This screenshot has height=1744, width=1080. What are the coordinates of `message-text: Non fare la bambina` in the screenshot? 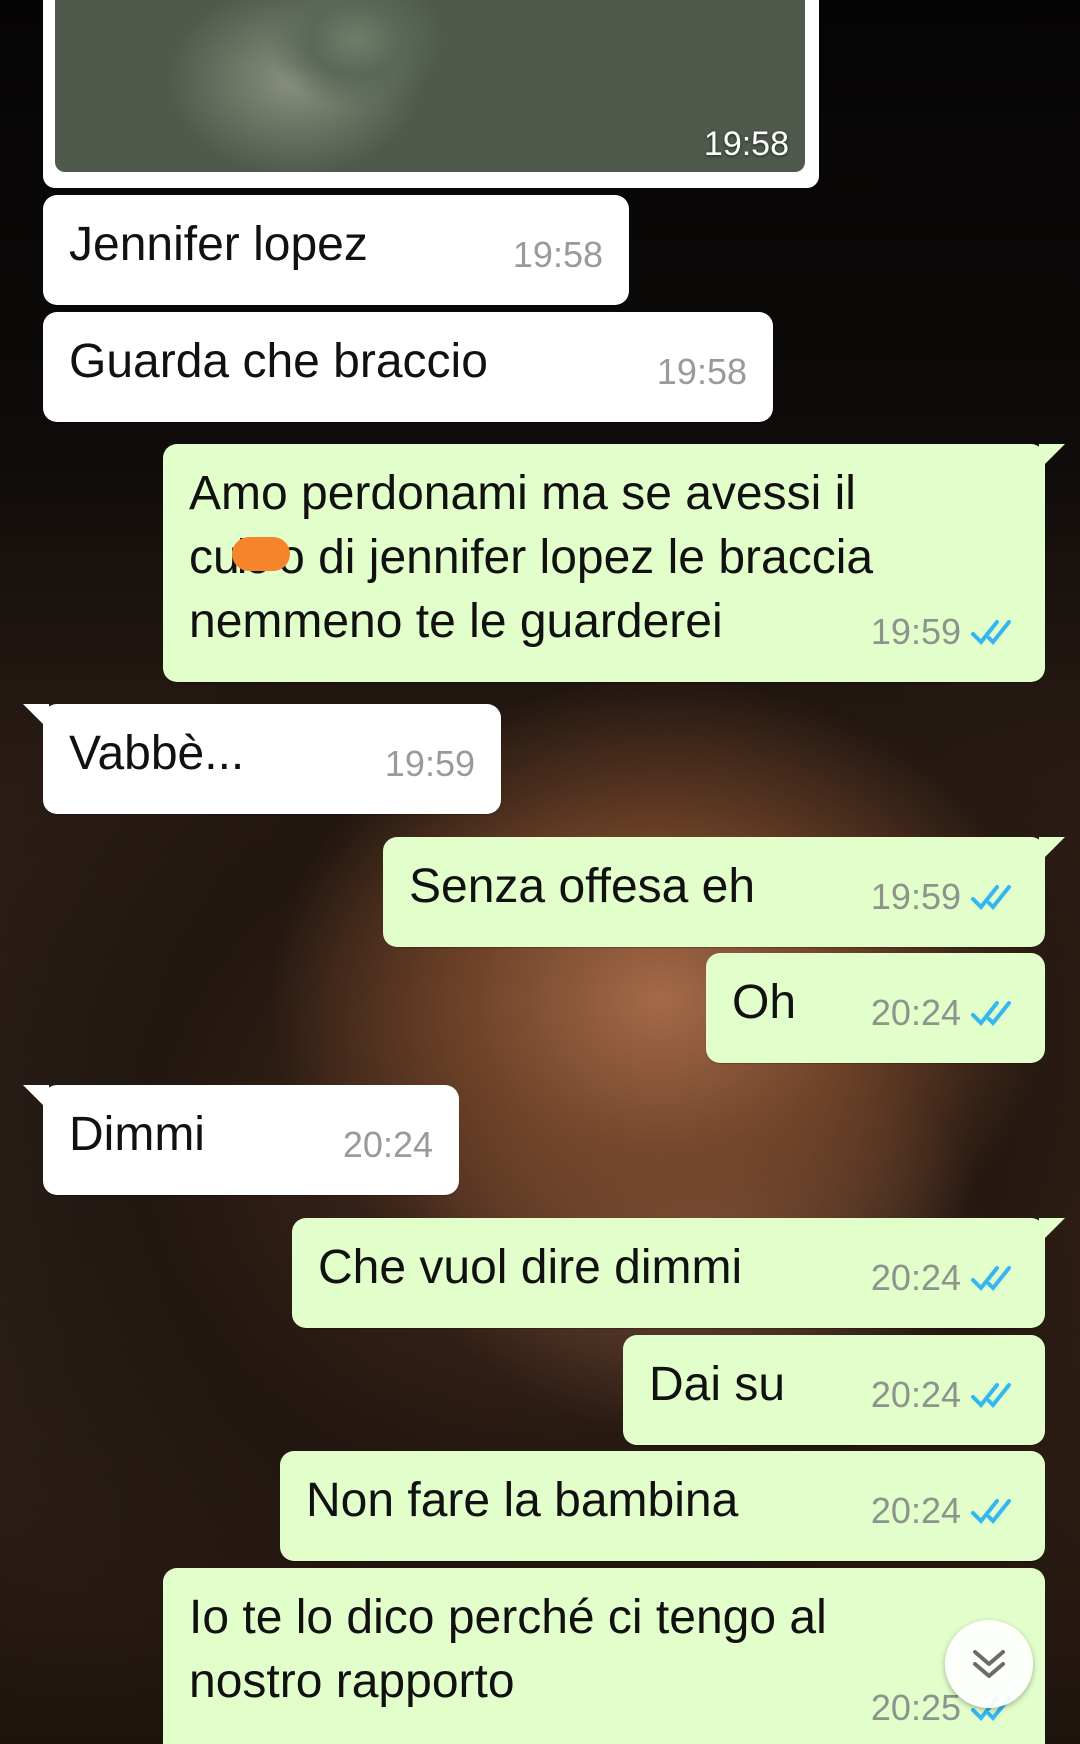 It's located at (522, 1500).